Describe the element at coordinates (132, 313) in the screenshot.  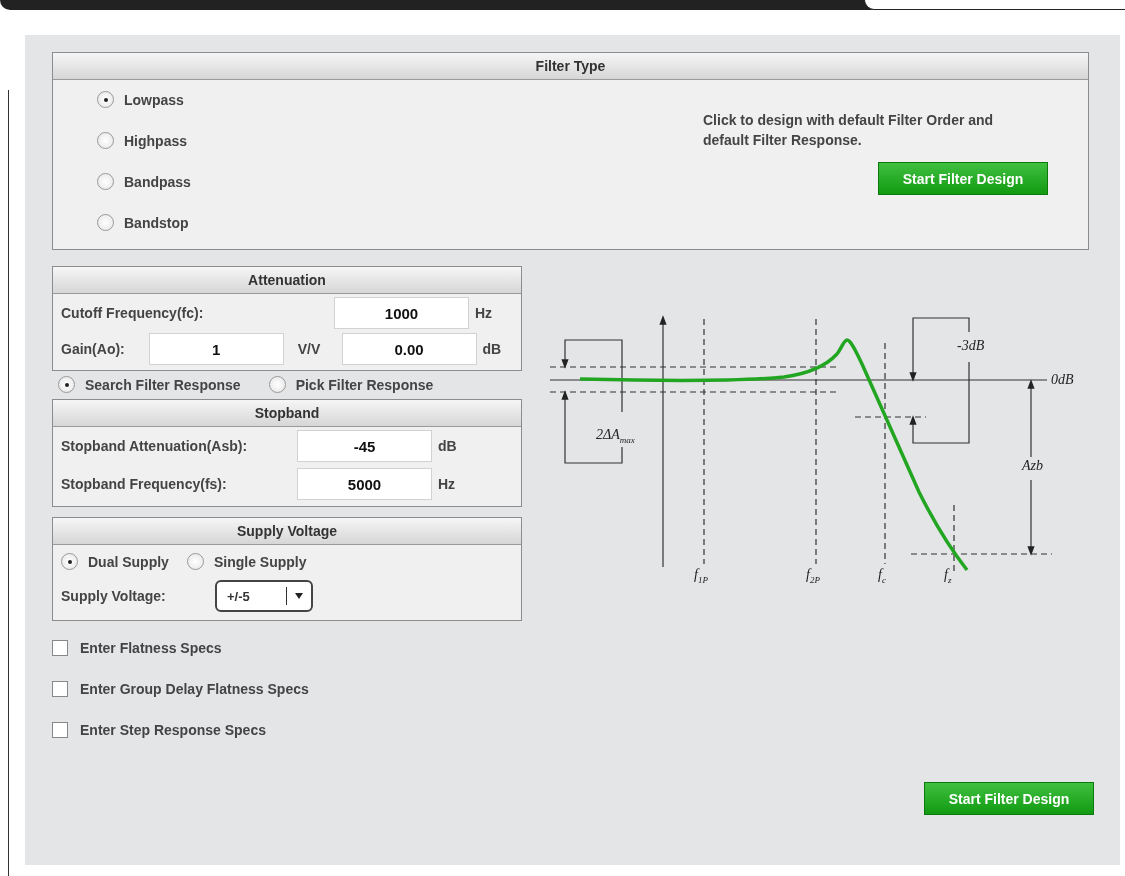
I see `field-label: Cutoff Frequency(fc):` at that location.